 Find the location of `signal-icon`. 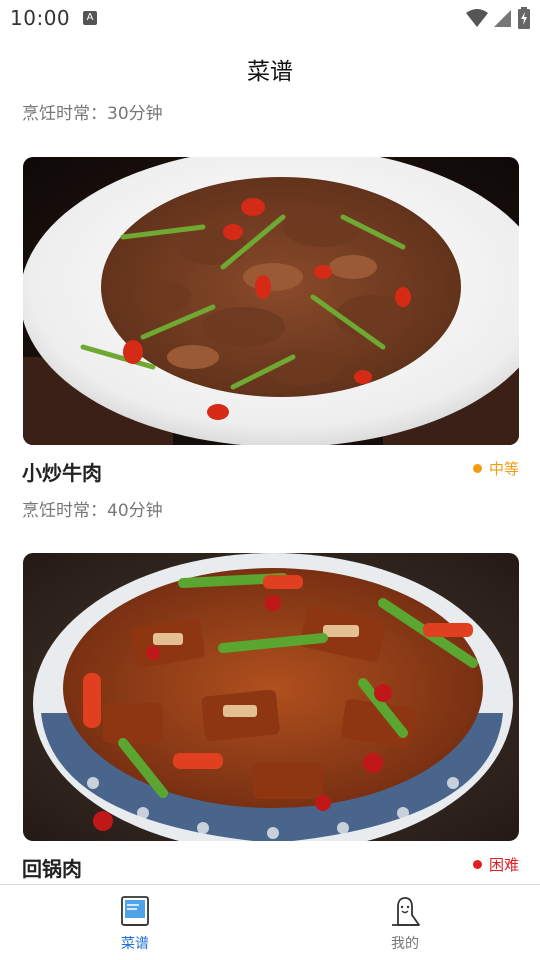

signal-icon is located at coordinates (502, 18).